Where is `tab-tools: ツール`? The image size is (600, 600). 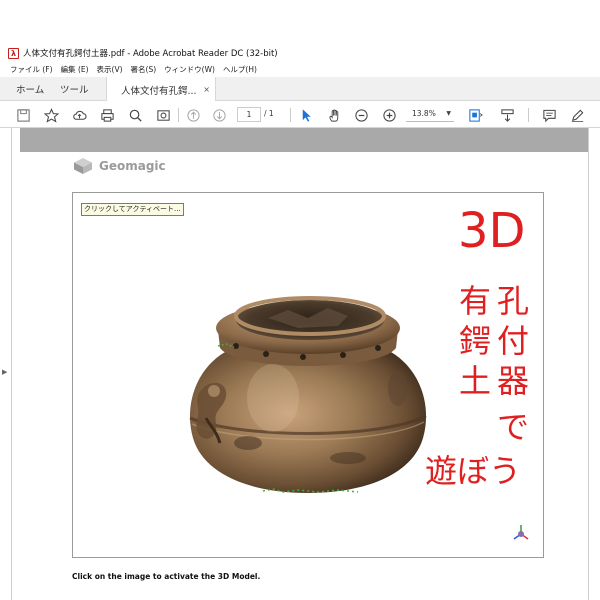
tab-tools: ツール is located at coordinates (74, 89).